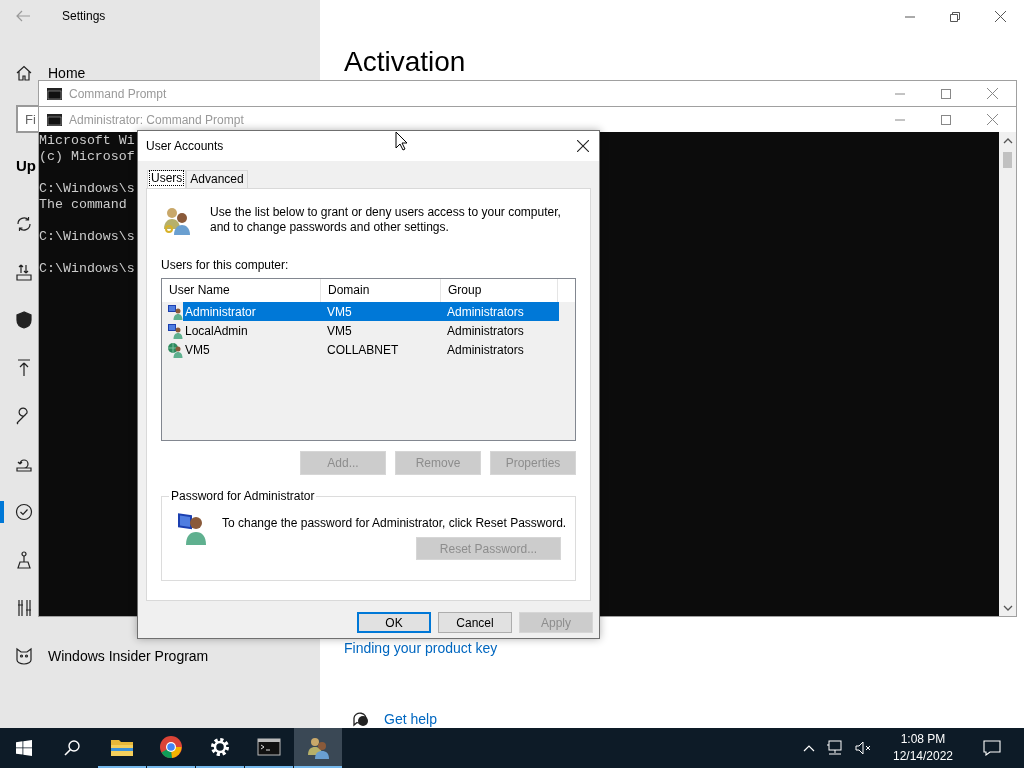  What do you see at coordinates (27, 119) in the screenshot?
I see `search-field: Fi` at bounding box center [27, 119].